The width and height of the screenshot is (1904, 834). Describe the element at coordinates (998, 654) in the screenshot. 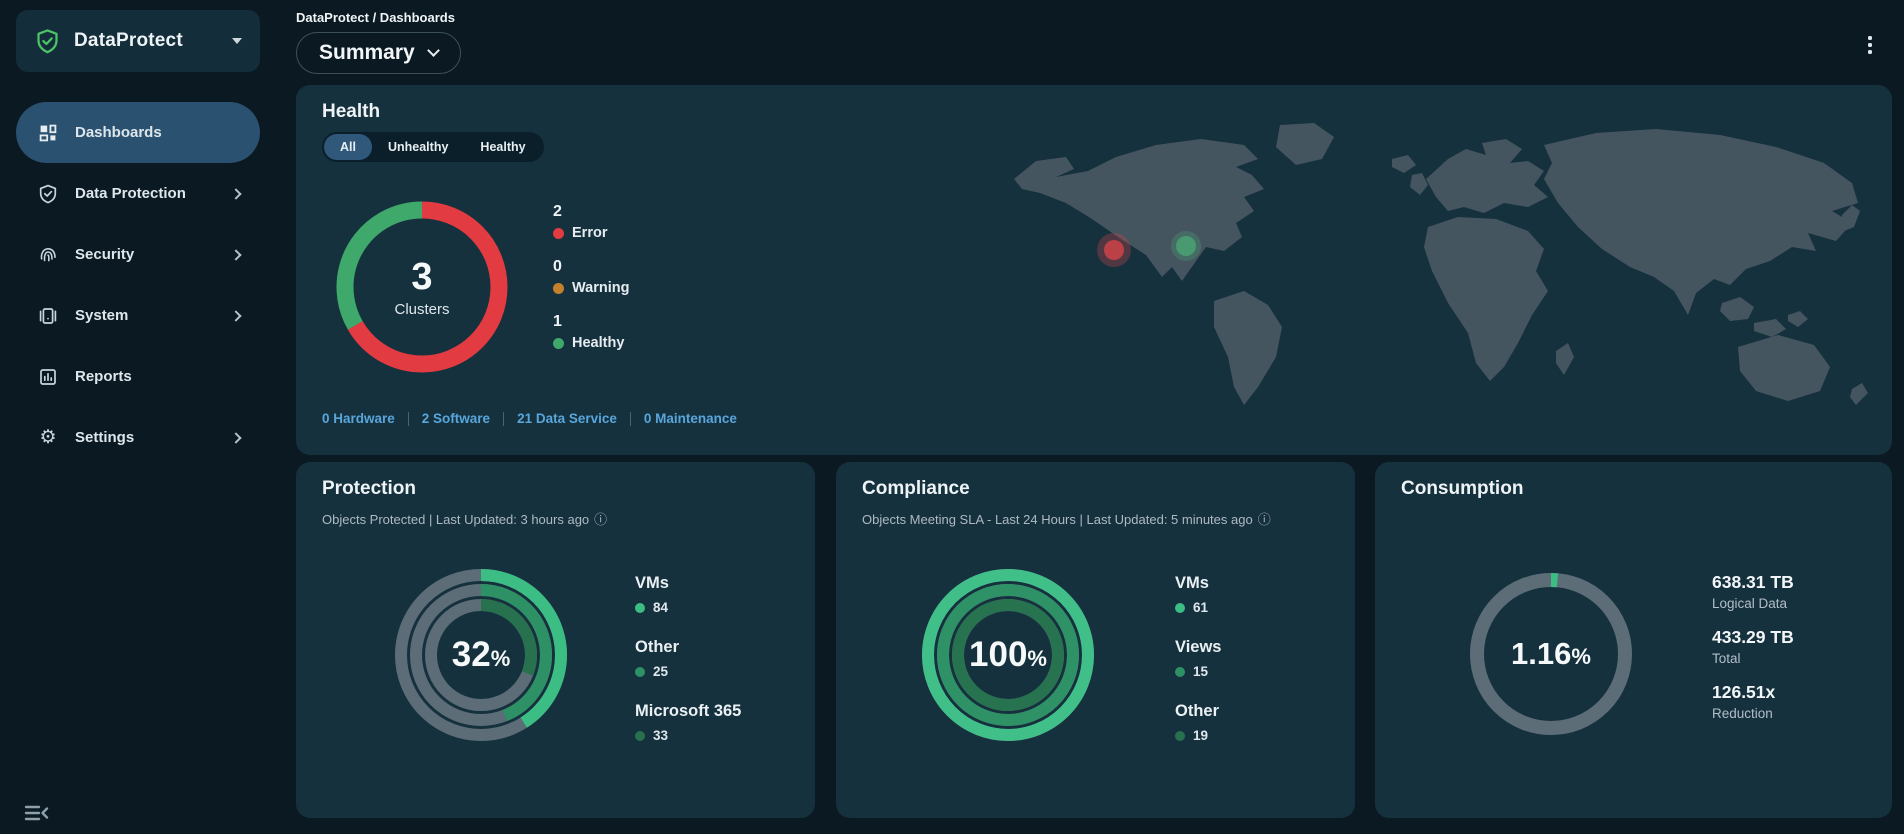

I see `compliance-percent: 100` at that location.